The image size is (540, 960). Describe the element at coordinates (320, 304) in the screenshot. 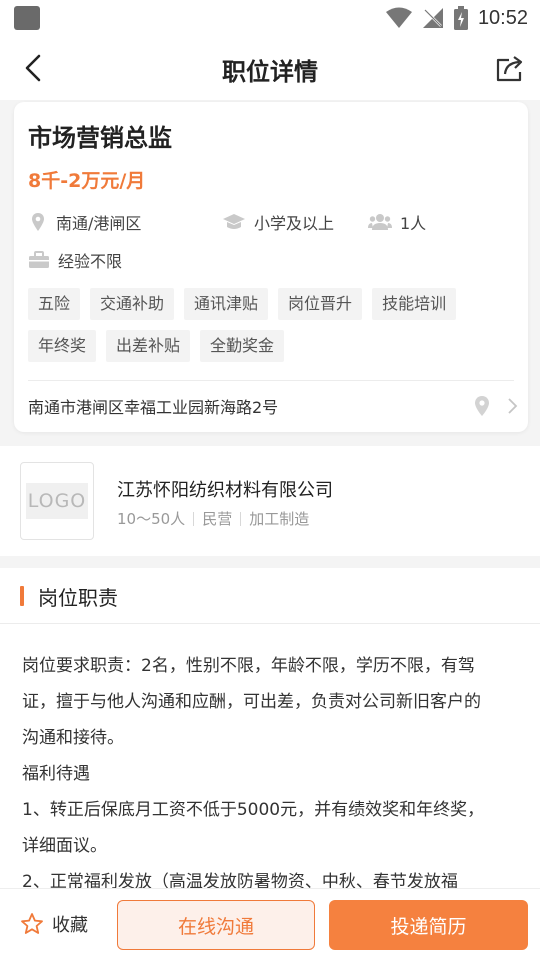

I see `welfare-tag: 岗位晋升` at that location.